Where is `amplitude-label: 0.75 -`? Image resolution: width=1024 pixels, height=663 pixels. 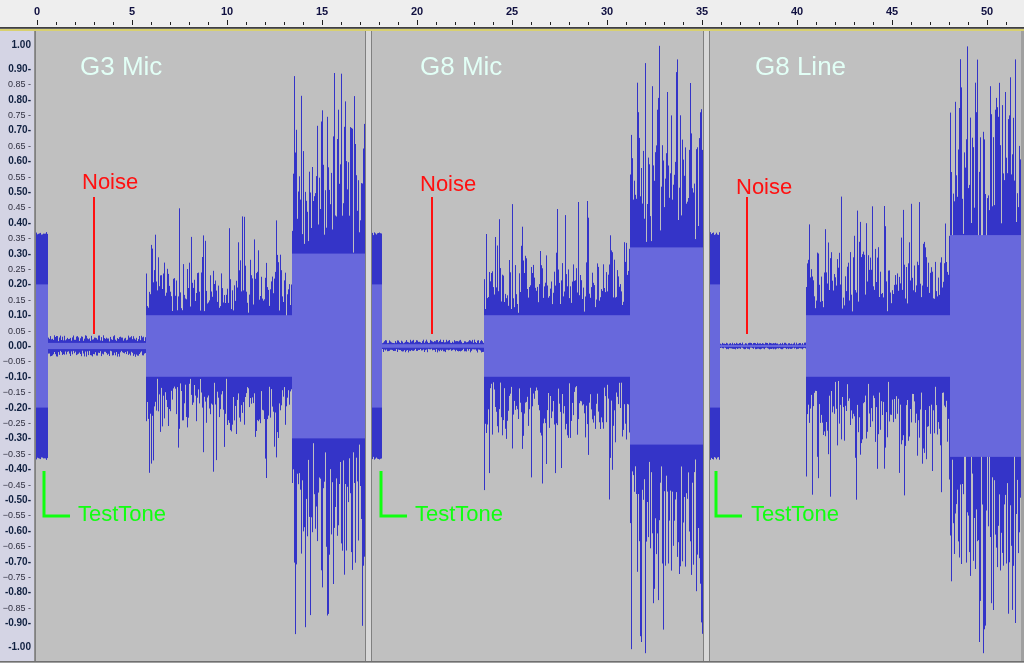 amplitude-label: 0.75 - is located at coordinates (19, 115).